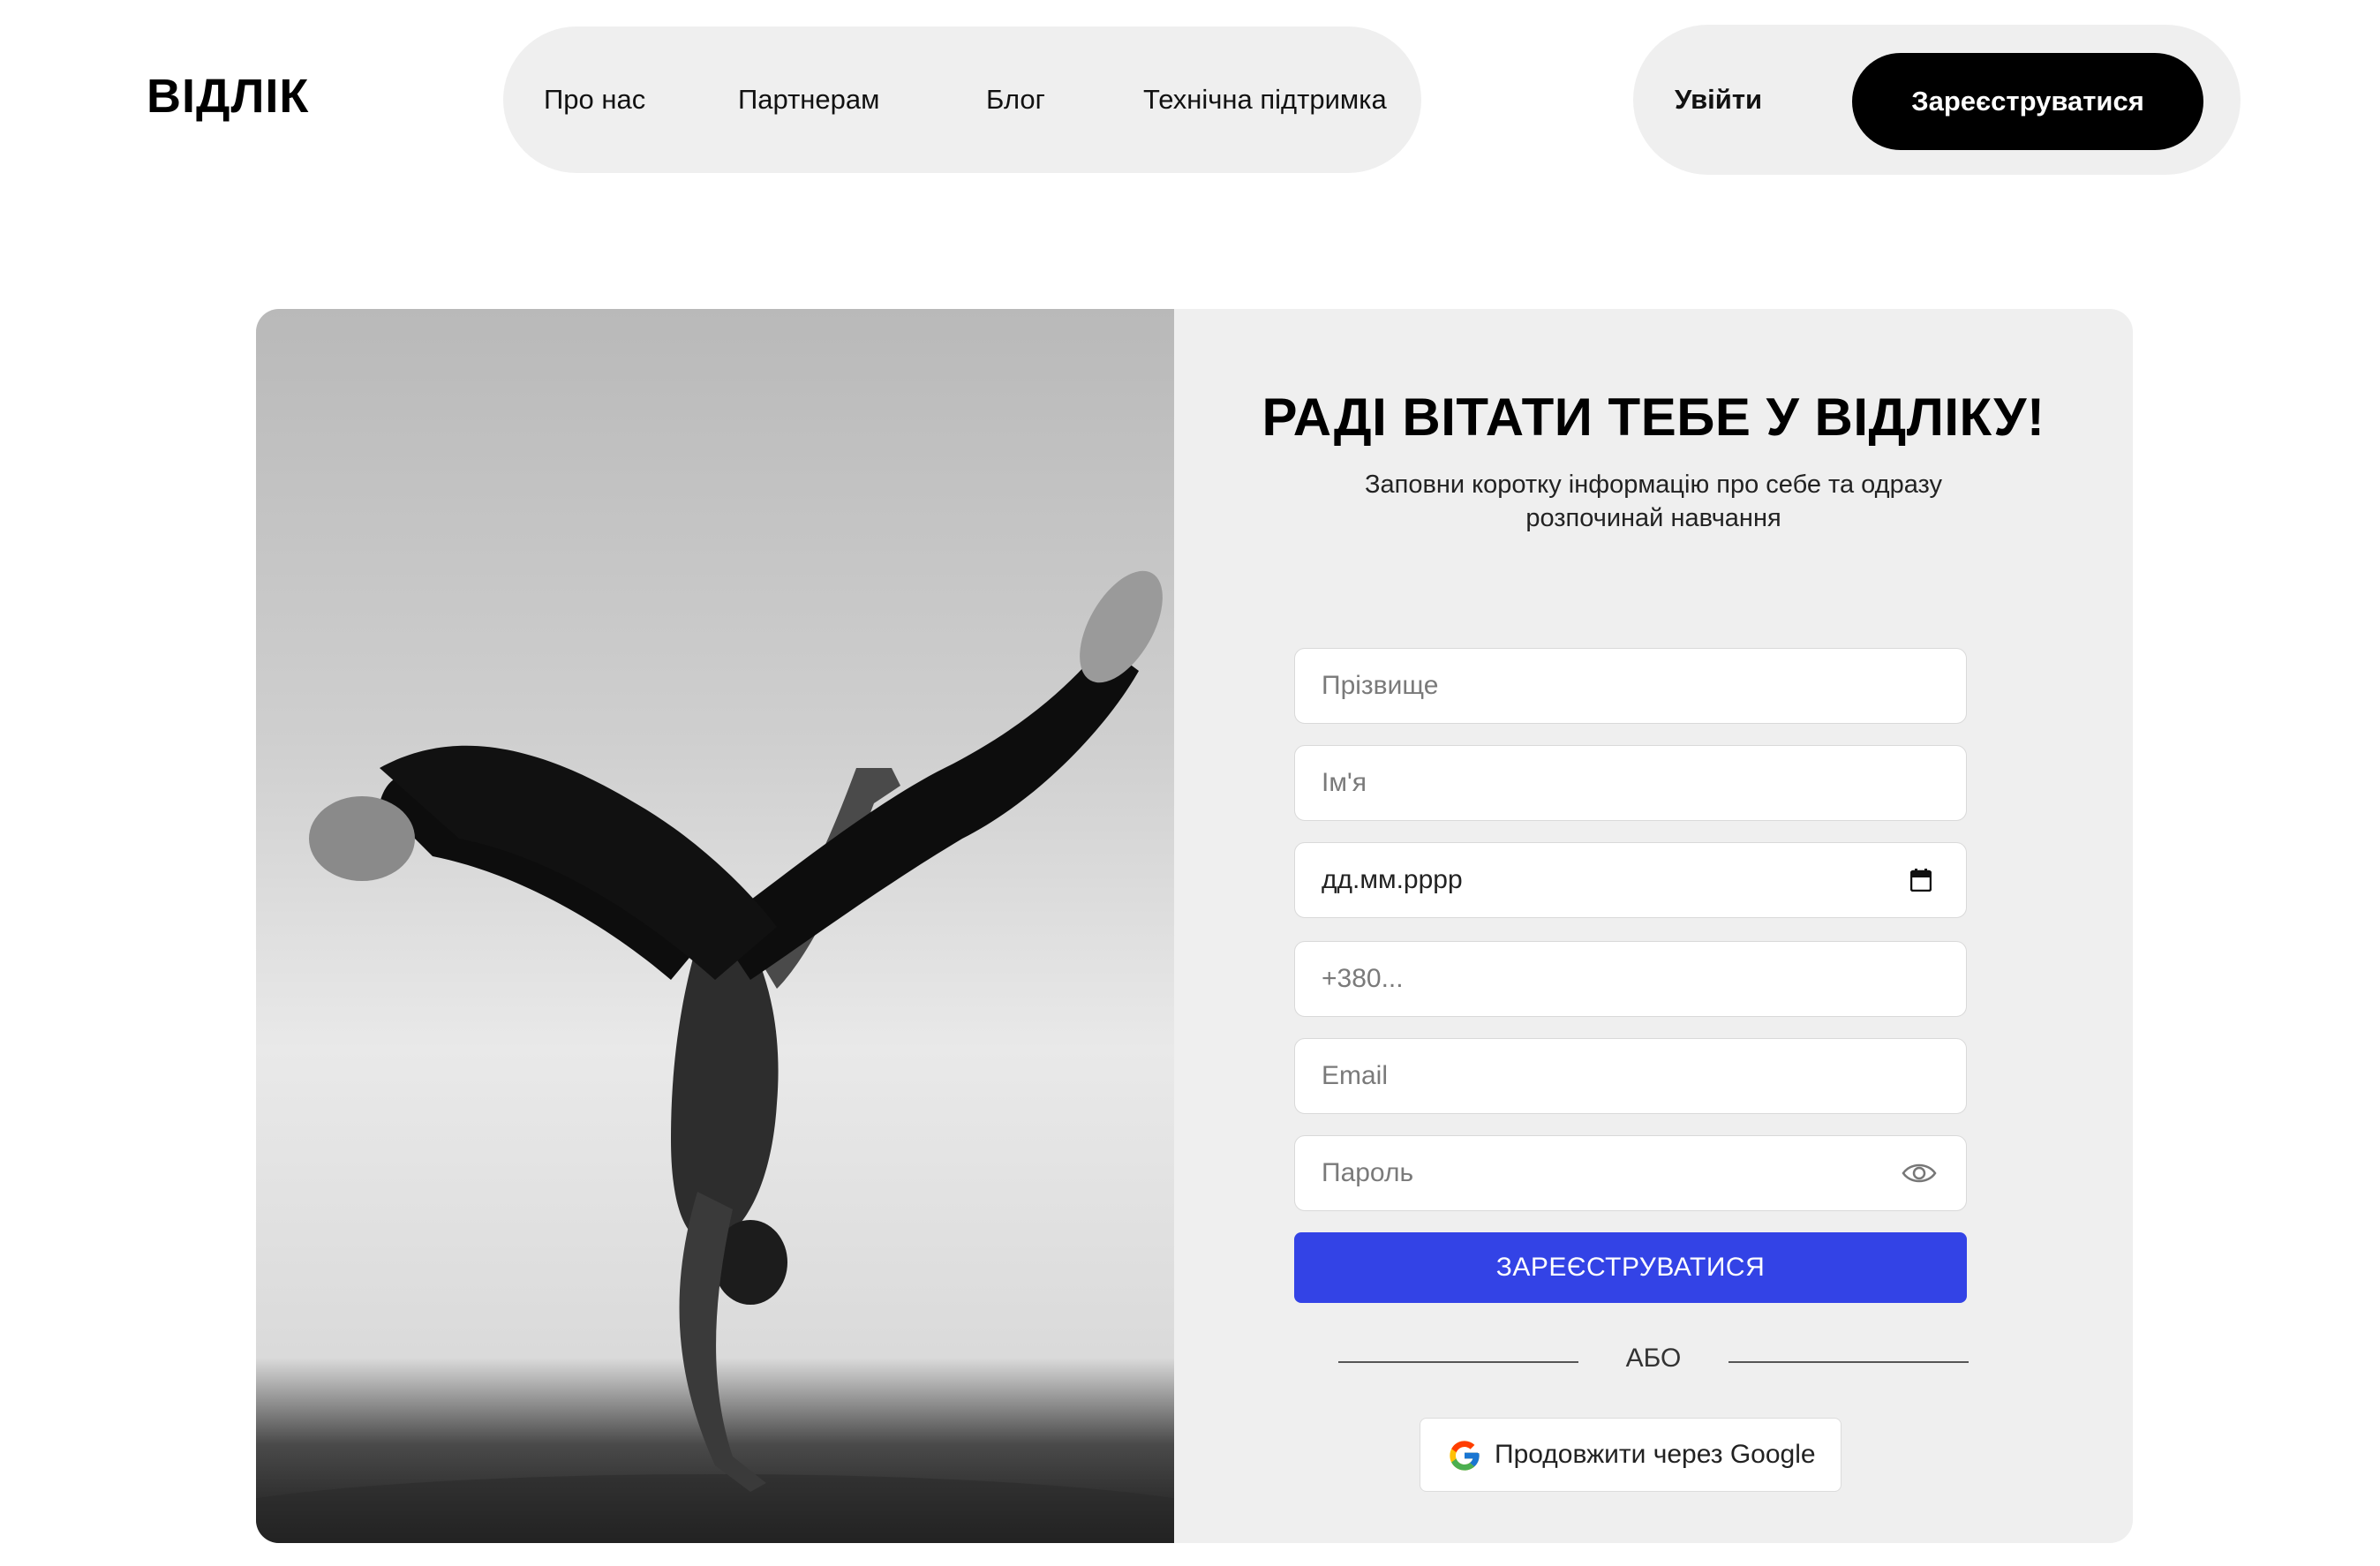  I want to click on password-field, so click(1630, 1173).